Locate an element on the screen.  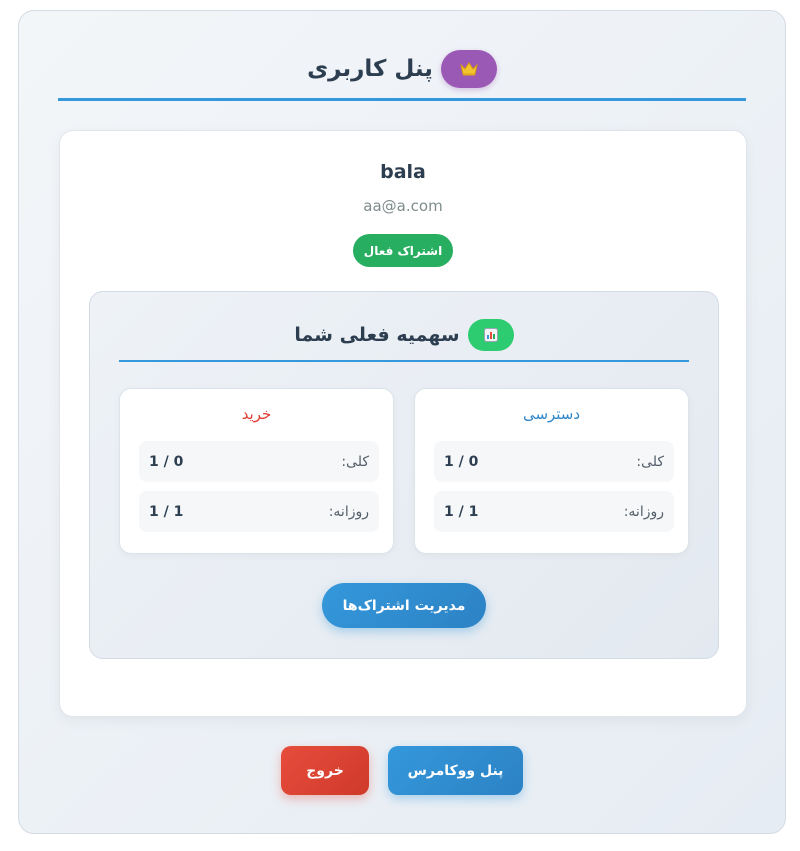
page-title: پنل کاربری is located at coordinates (370, 69).